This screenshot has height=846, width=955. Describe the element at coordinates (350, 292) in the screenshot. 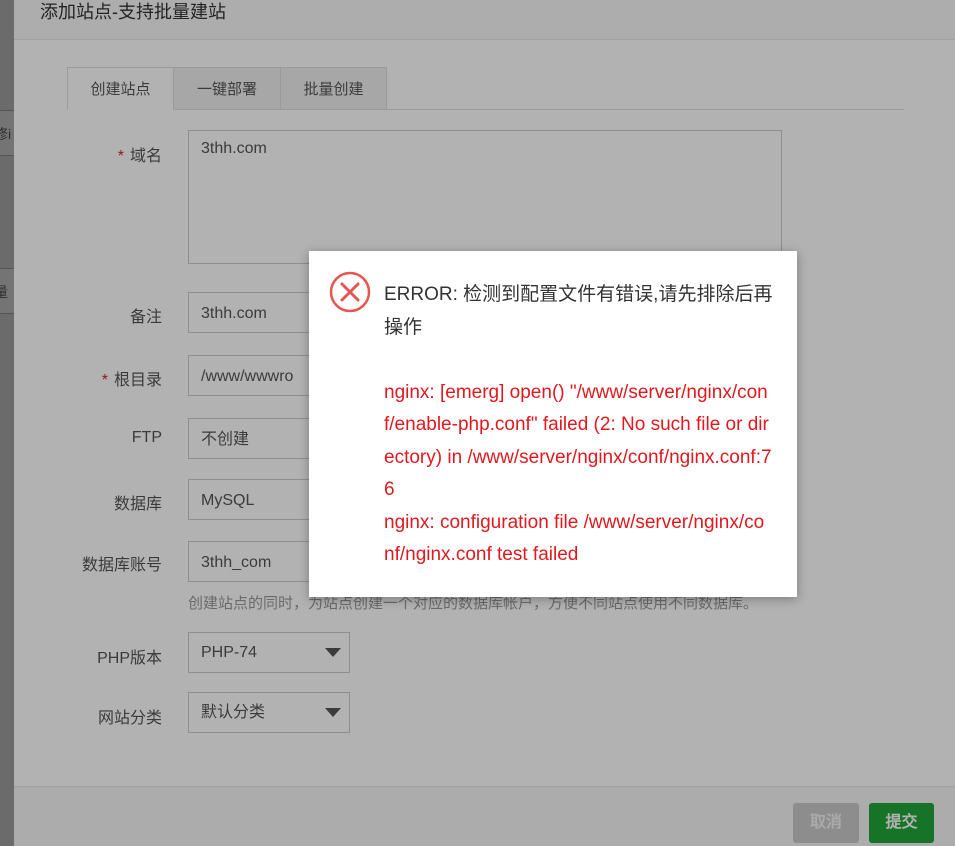

I see `error-circle-x-icon` at that location.